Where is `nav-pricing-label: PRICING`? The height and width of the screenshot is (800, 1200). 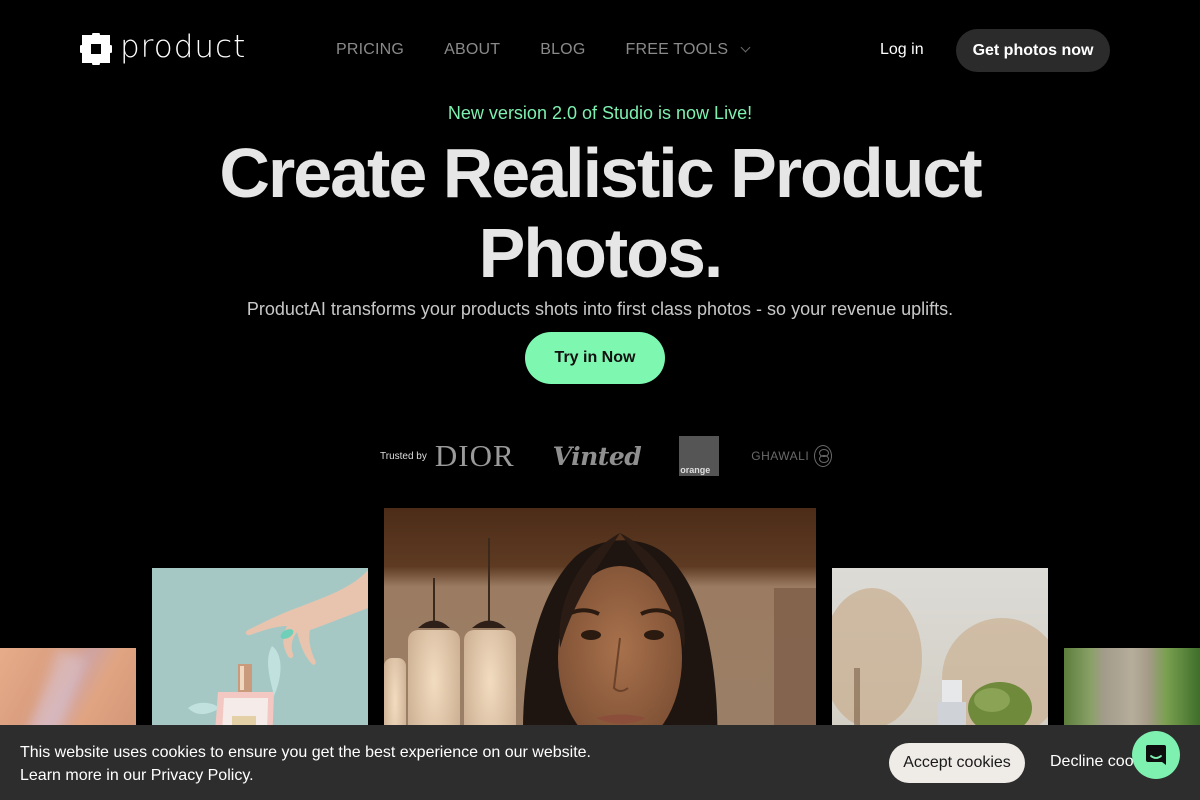
nav-pricing-label: PRICING is located at coordinates (370, 49).